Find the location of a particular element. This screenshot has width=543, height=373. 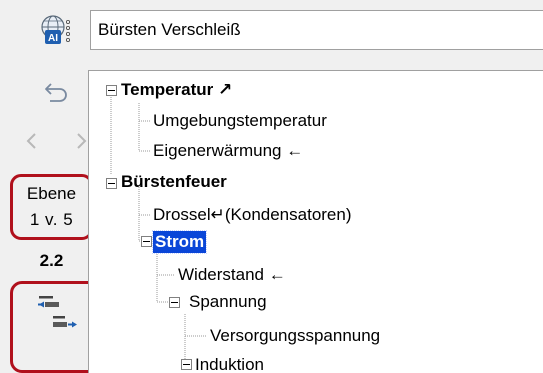

tree-node-label: Eigenerwärmung ← is located at coordinates (228, 150).